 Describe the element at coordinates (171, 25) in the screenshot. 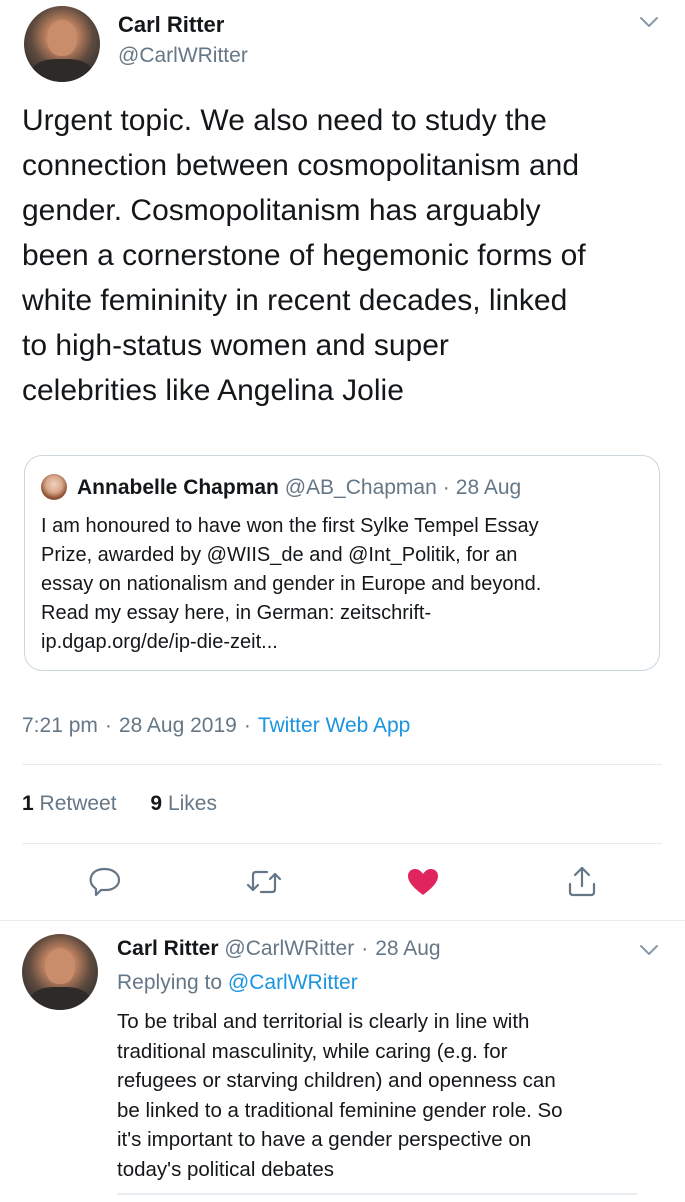

I see `author-name: Carl Ritter` at that location.